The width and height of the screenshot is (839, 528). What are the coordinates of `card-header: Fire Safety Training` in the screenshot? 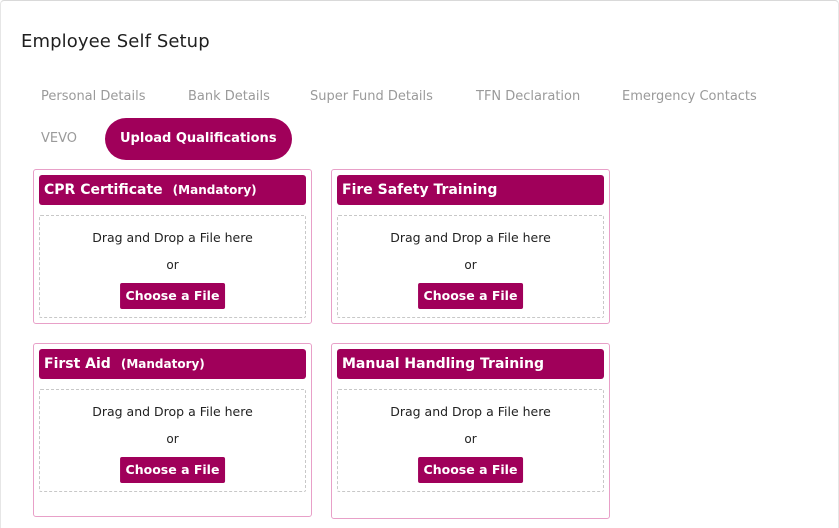 It's located at (470, 190).